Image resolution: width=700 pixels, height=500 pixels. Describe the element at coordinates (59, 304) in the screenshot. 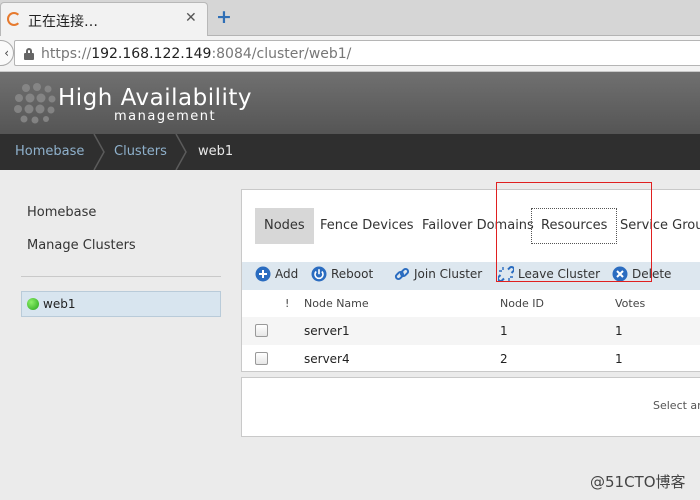

I see `cluster-name: web1` at that location.